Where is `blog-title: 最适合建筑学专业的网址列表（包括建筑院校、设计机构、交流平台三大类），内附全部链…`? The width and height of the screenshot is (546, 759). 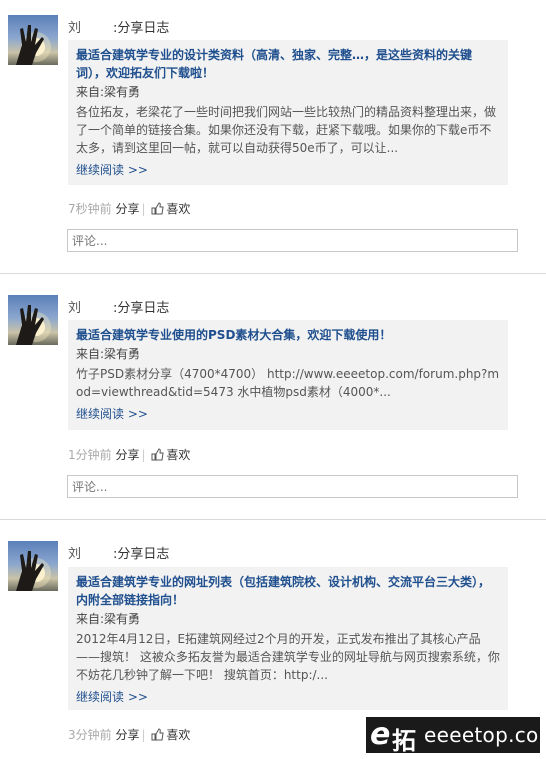 blog-title: 最适合建筑学专业的网址列表（包括建筑院校、设计机构、交流平台三大类），内附全部链… is located at coordinates (288, 591).